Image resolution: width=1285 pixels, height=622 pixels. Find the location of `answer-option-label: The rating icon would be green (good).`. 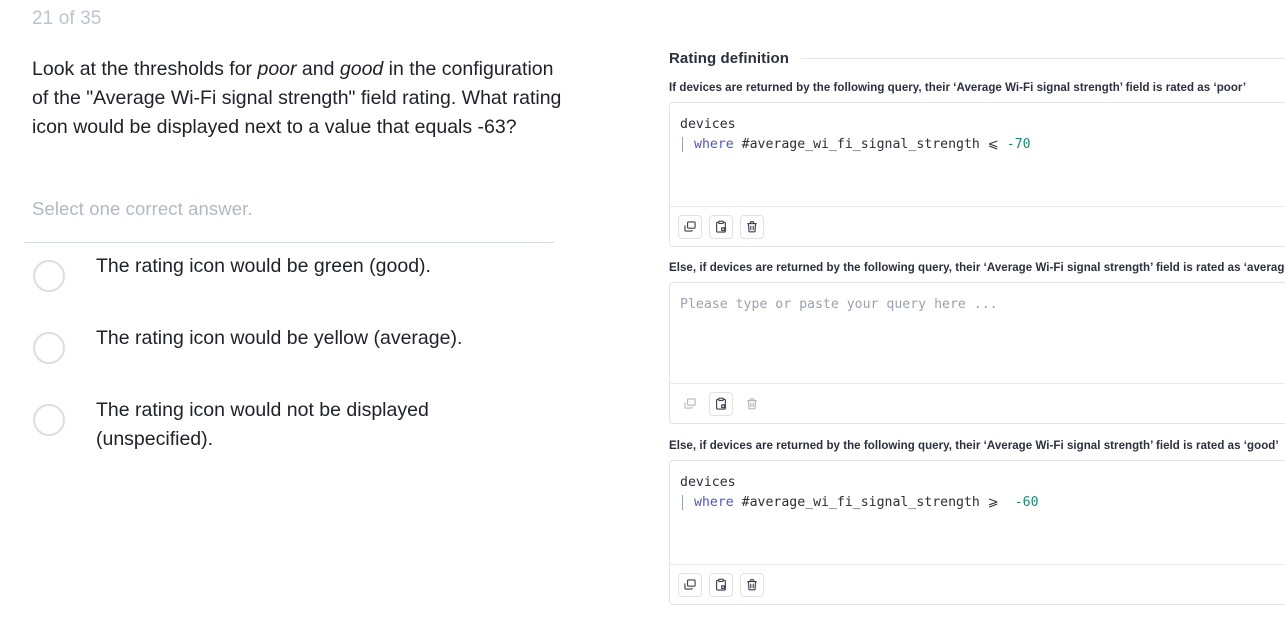

answer-option-label: The rating icon would be green (good). is located at coordinates (263, 266).